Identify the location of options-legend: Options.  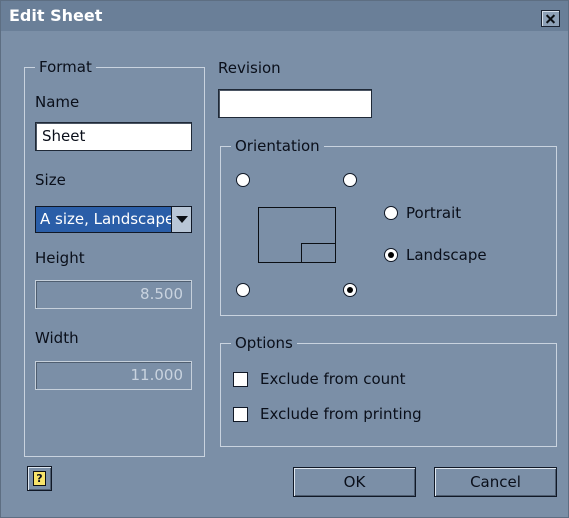
(264, 343).